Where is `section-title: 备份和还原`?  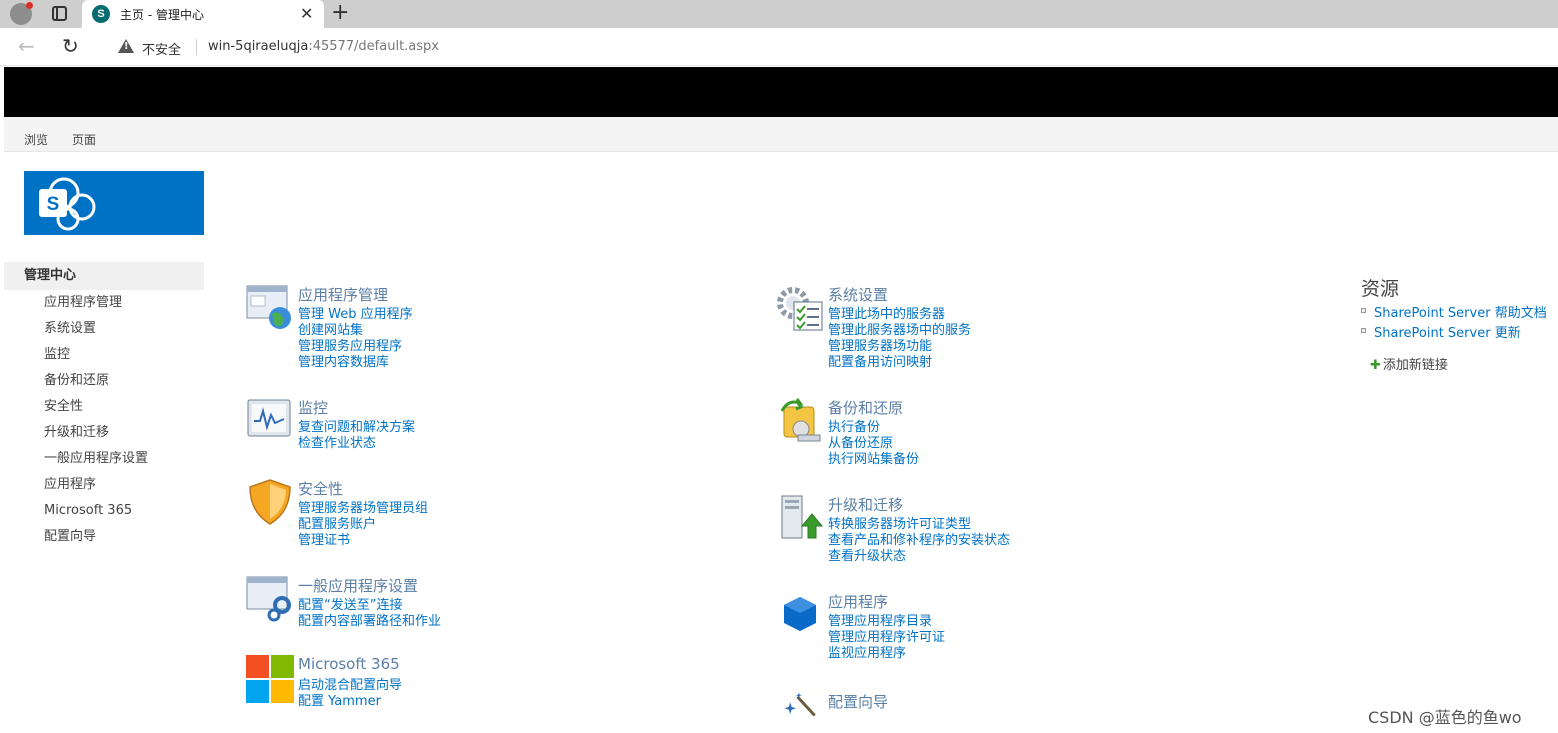
section-title: 备份和还原 is located at coordinates (865, 407).